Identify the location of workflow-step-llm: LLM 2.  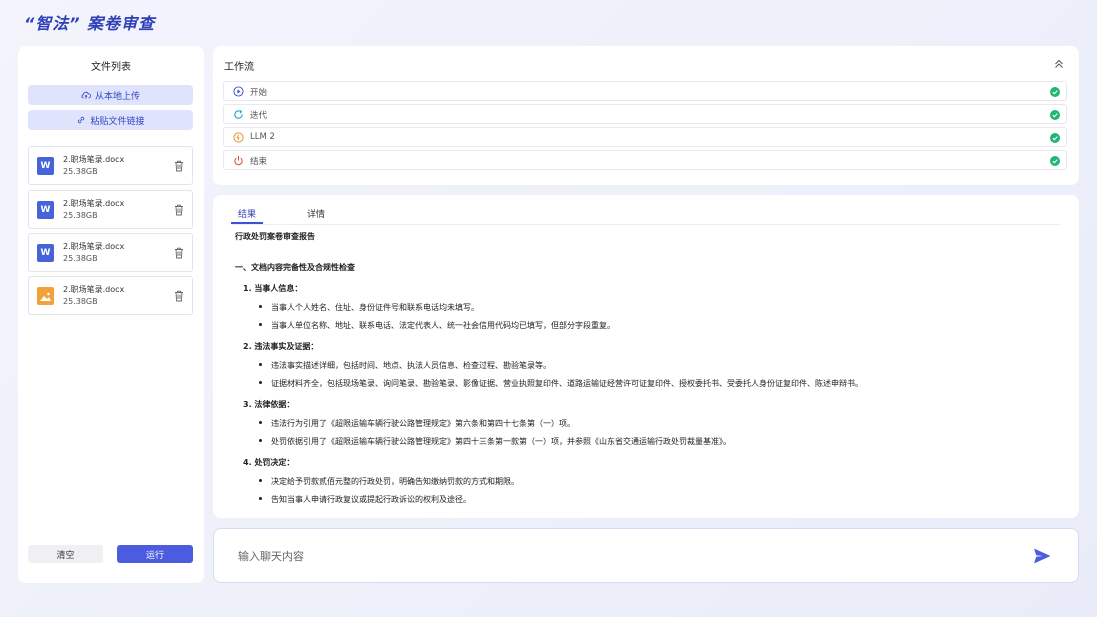
(645, 137).